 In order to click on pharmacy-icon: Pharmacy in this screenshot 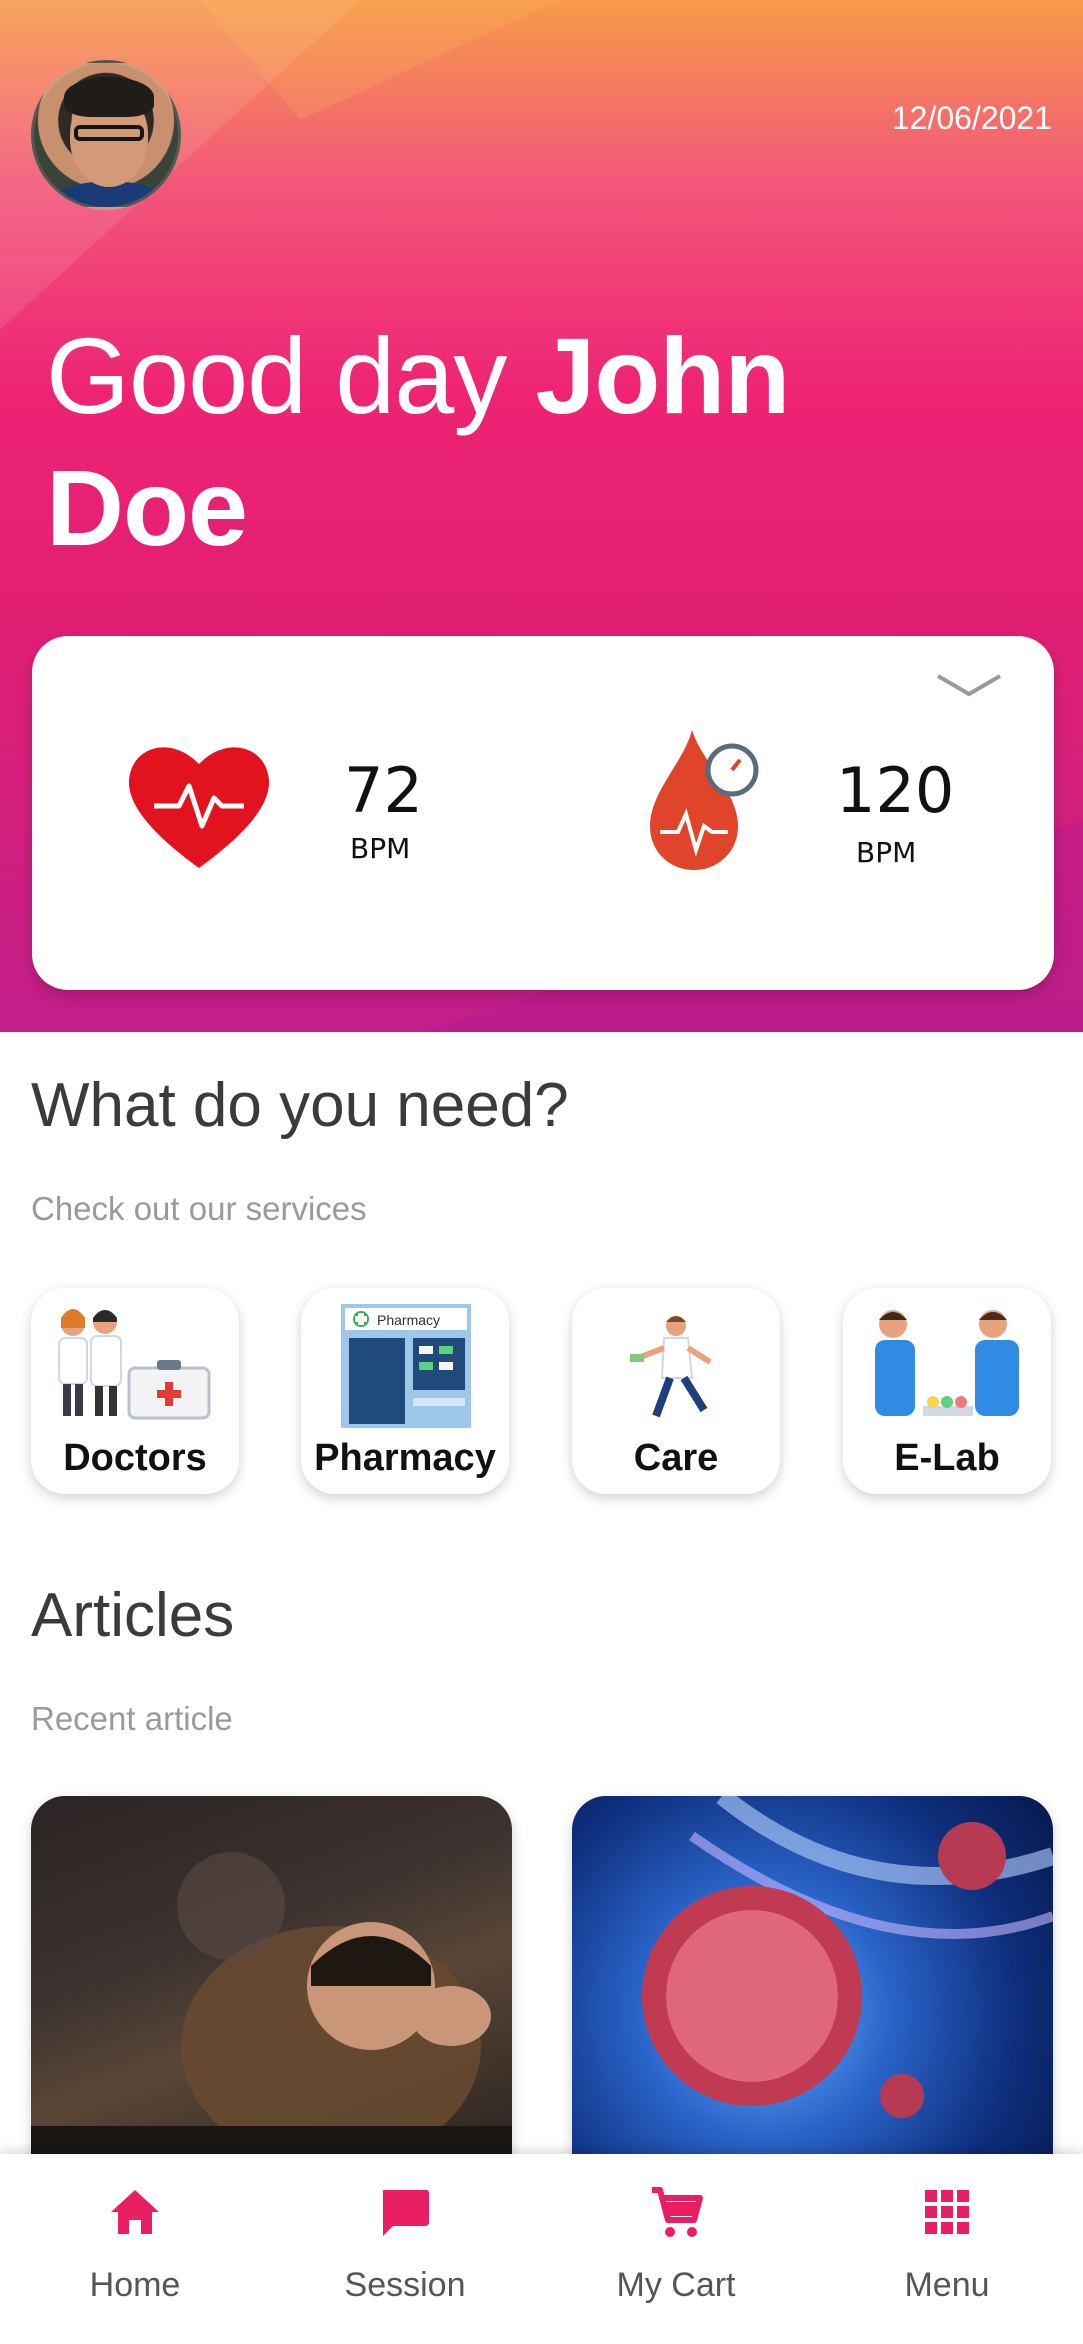, I will do `click(406, 1366)`.